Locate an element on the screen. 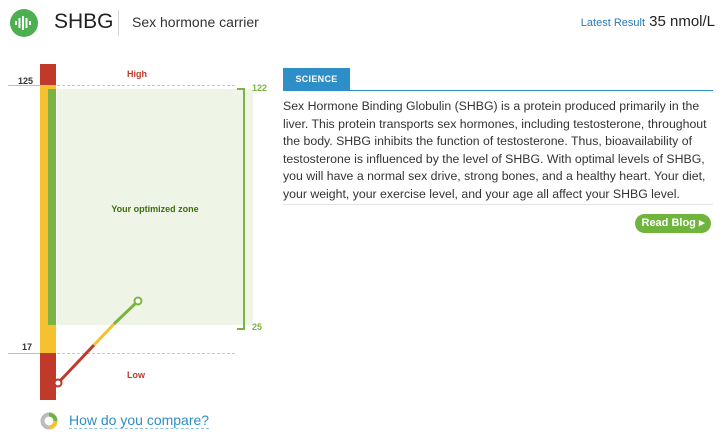 This screenshot has width=725, height=446. result-point-latest is located at coordinates (138, 301).